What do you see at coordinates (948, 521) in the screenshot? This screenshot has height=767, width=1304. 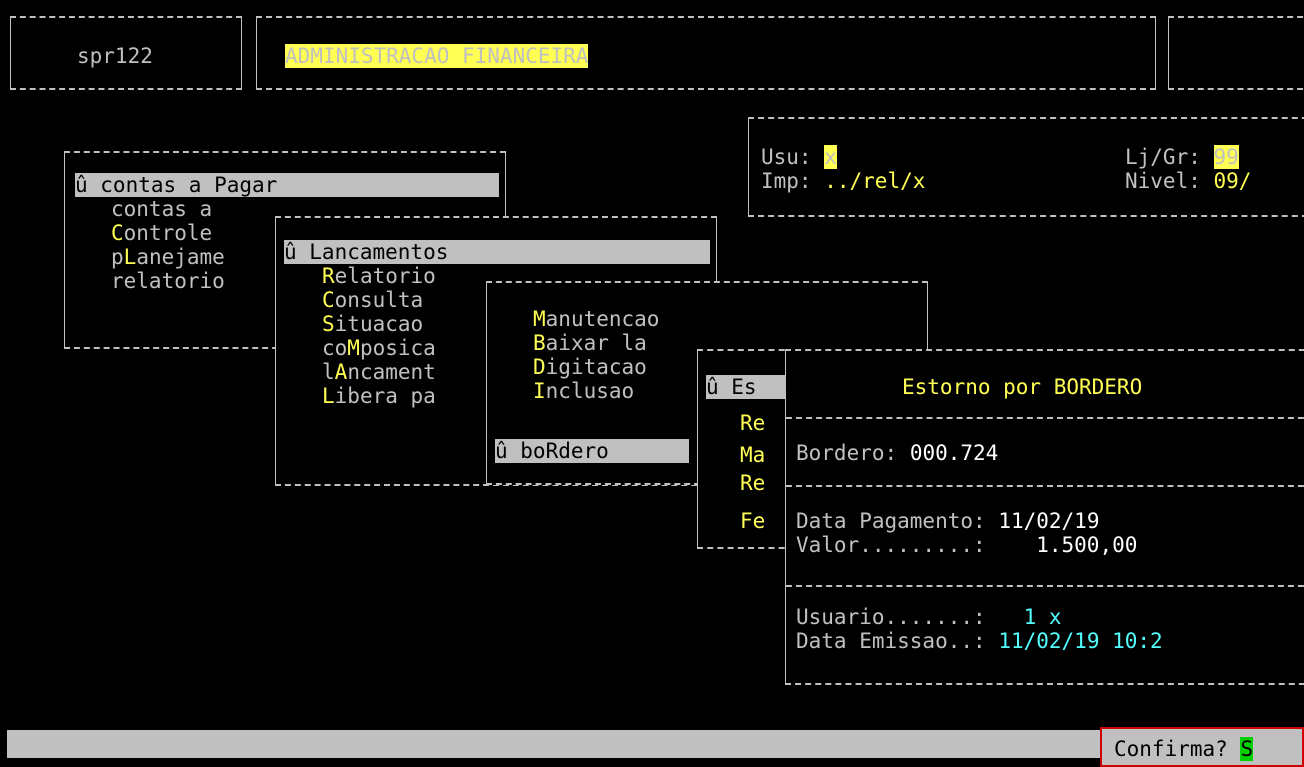 I see `data-pagamento-row: Data Pagamento: 11/02/19` at bounding box center [948, 521].